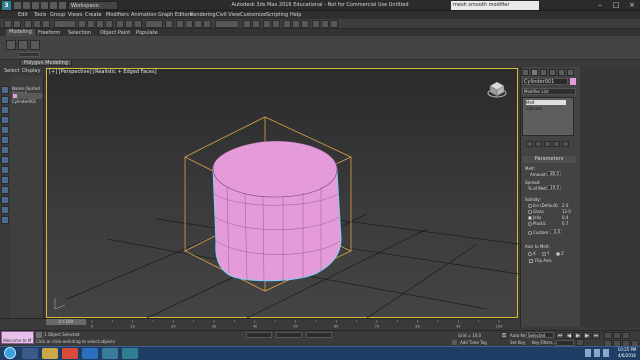 The image size is (640, 360). Describe the element at coordinates (316, 24) in the screenshot. I see `render-setup-icon` at that location.